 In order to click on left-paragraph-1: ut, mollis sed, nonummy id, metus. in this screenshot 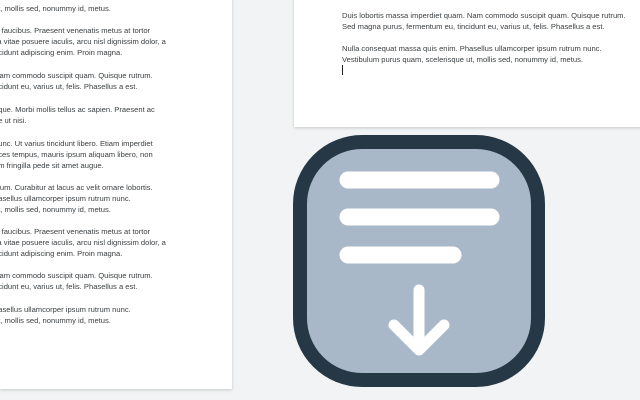, I will do `click(116, 8)`.